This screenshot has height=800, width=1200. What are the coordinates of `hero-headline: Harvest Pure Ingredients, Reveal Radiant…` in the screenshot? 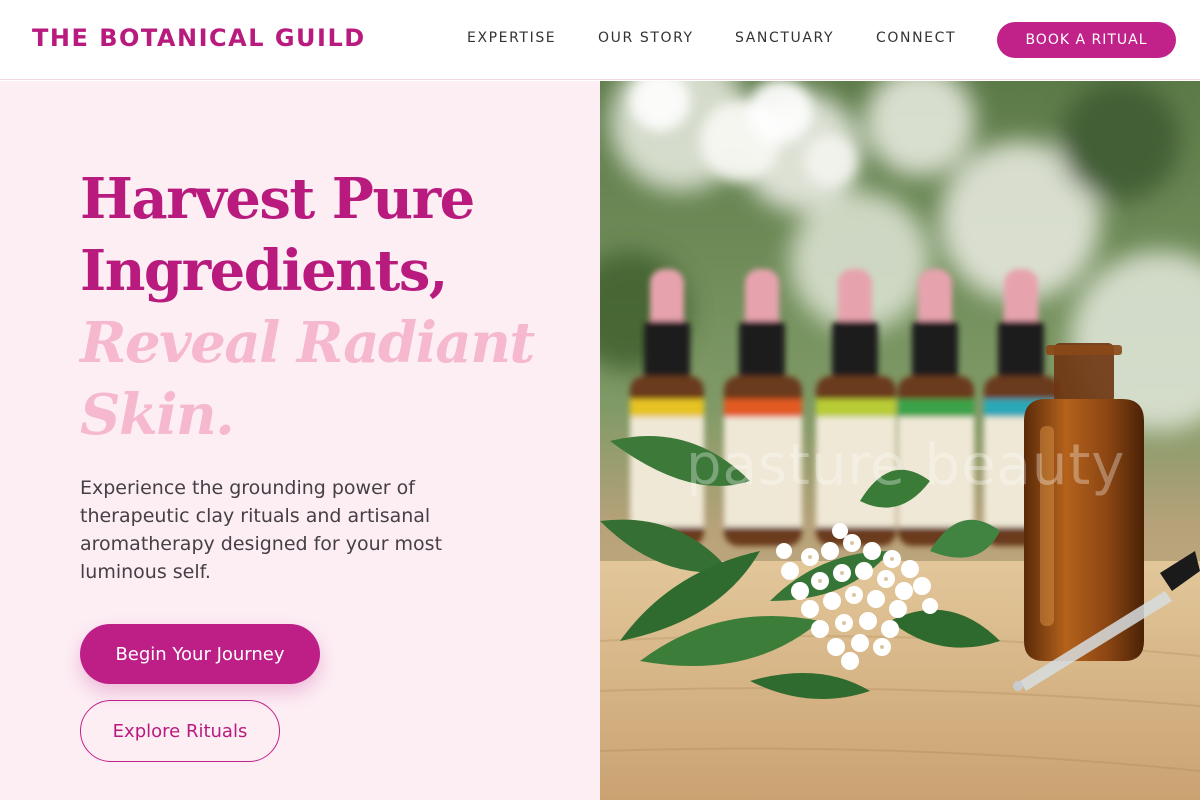 It's located at (320, 307).